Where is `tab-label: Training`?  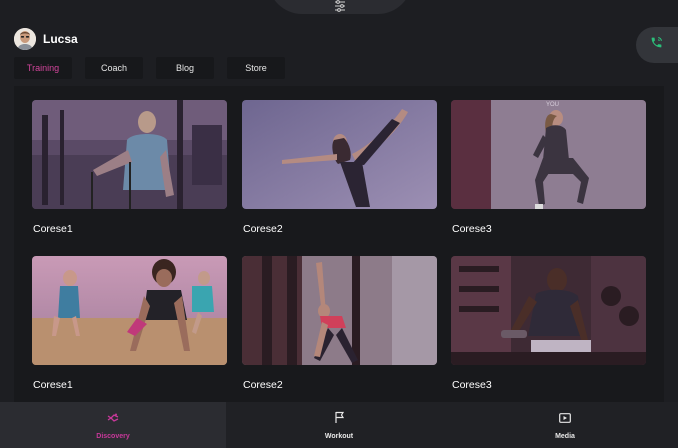
tab-label: Training is located at coordinates (43, 68).